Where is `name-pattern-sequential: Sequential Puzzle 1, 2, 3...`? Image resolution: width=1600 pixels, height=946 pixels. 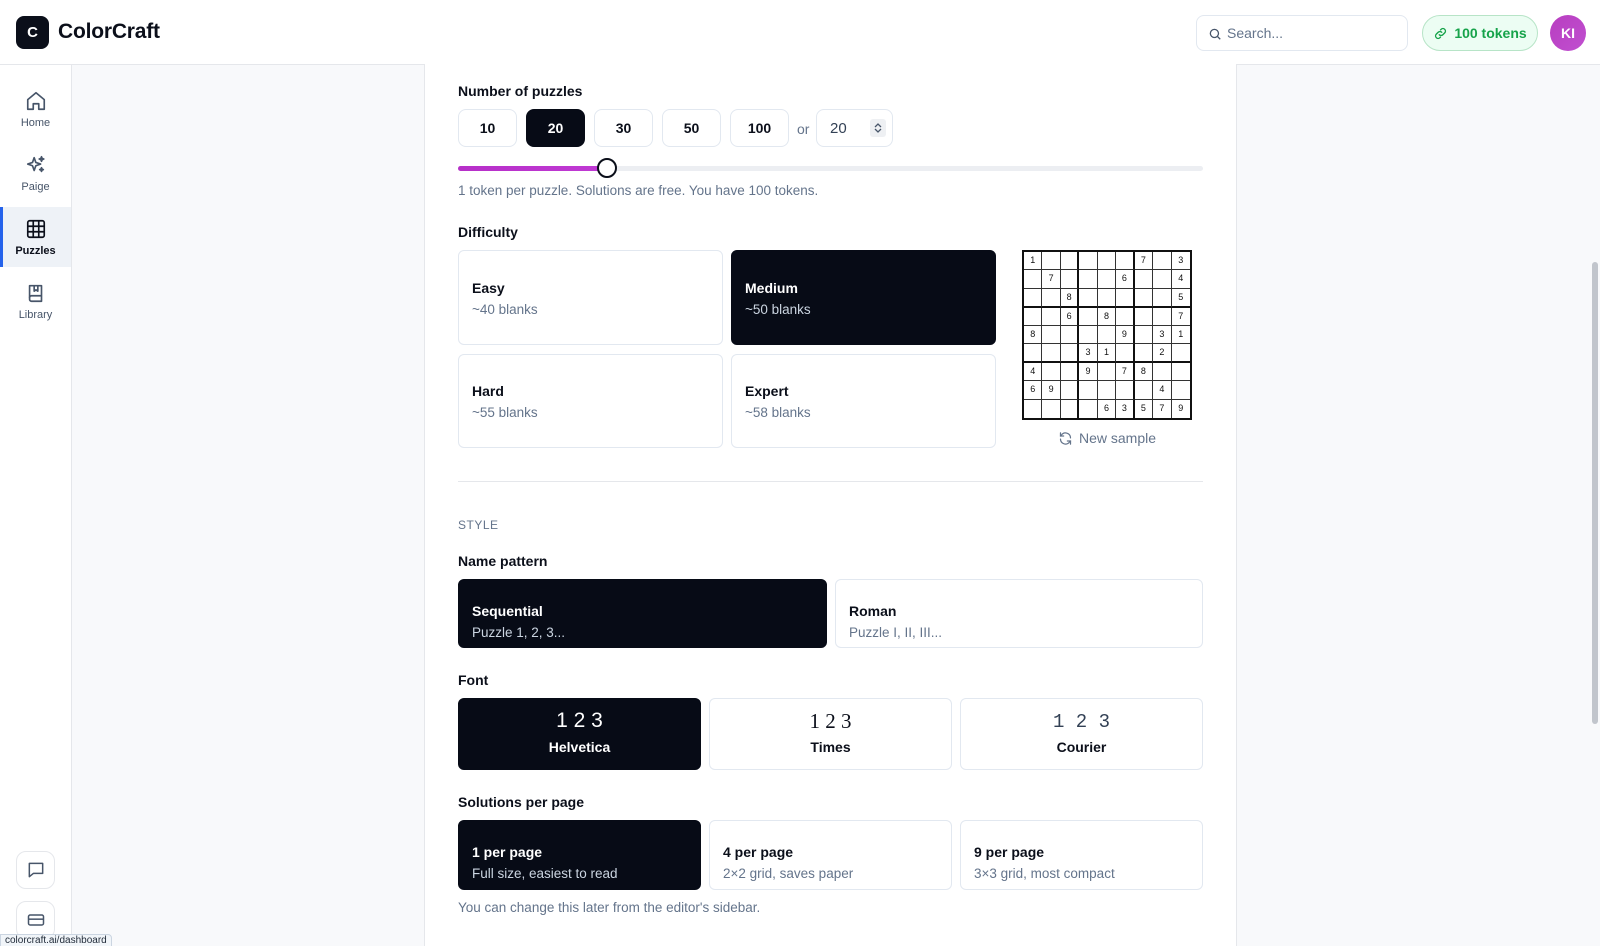 name-pattern-sequential: Sequential Puzzle 1, 2, 3... is located at coordinates (642, 613).